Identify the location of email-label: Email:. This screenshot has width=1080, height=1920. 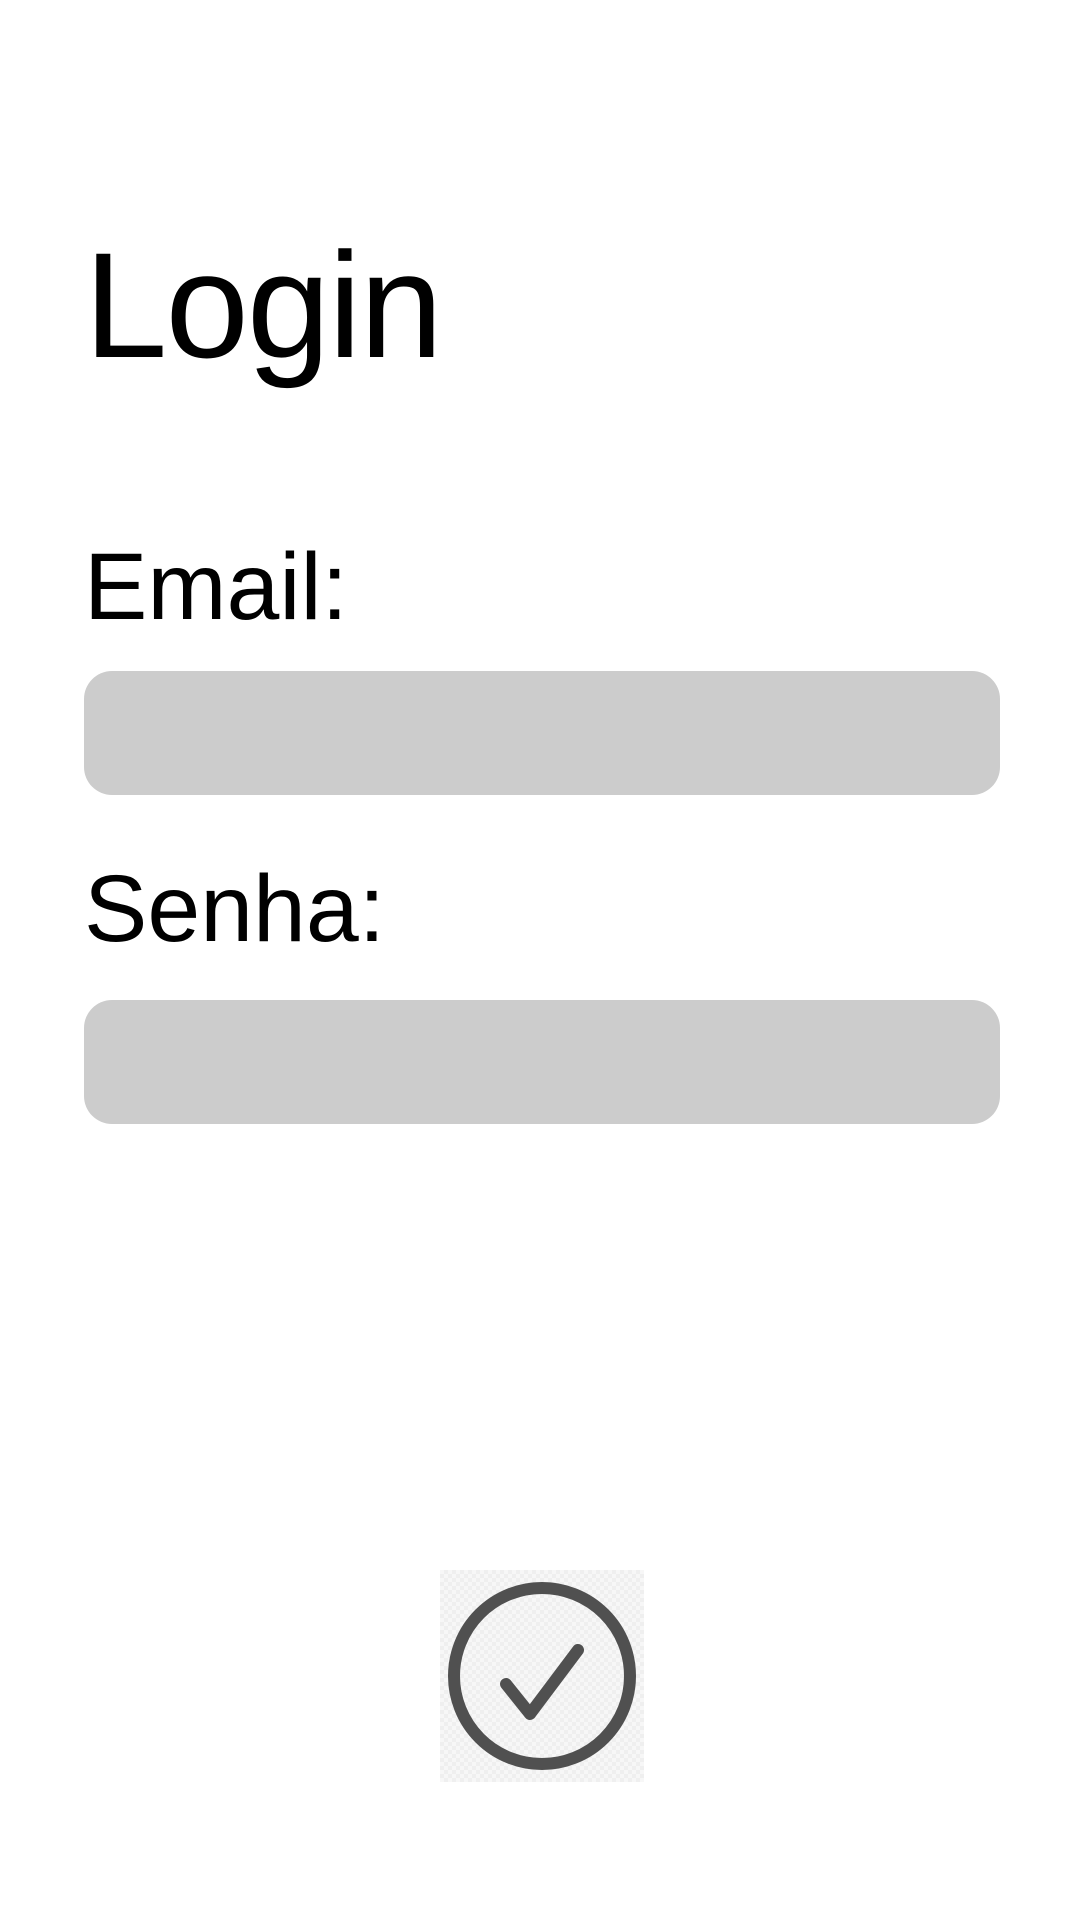
(216, 587).